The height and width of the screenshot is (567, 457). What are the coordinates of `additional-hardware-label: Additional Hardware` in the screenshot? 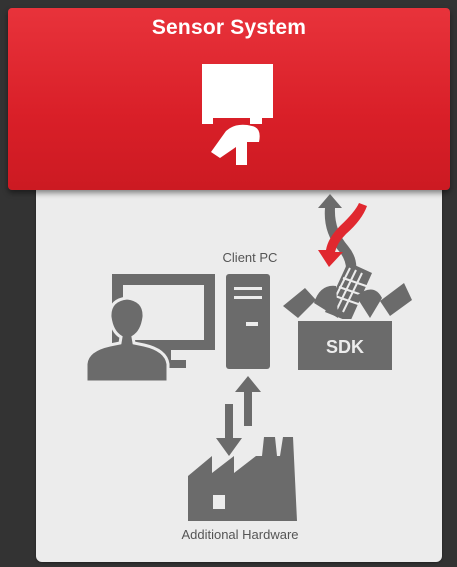 It's located at (240, 534).